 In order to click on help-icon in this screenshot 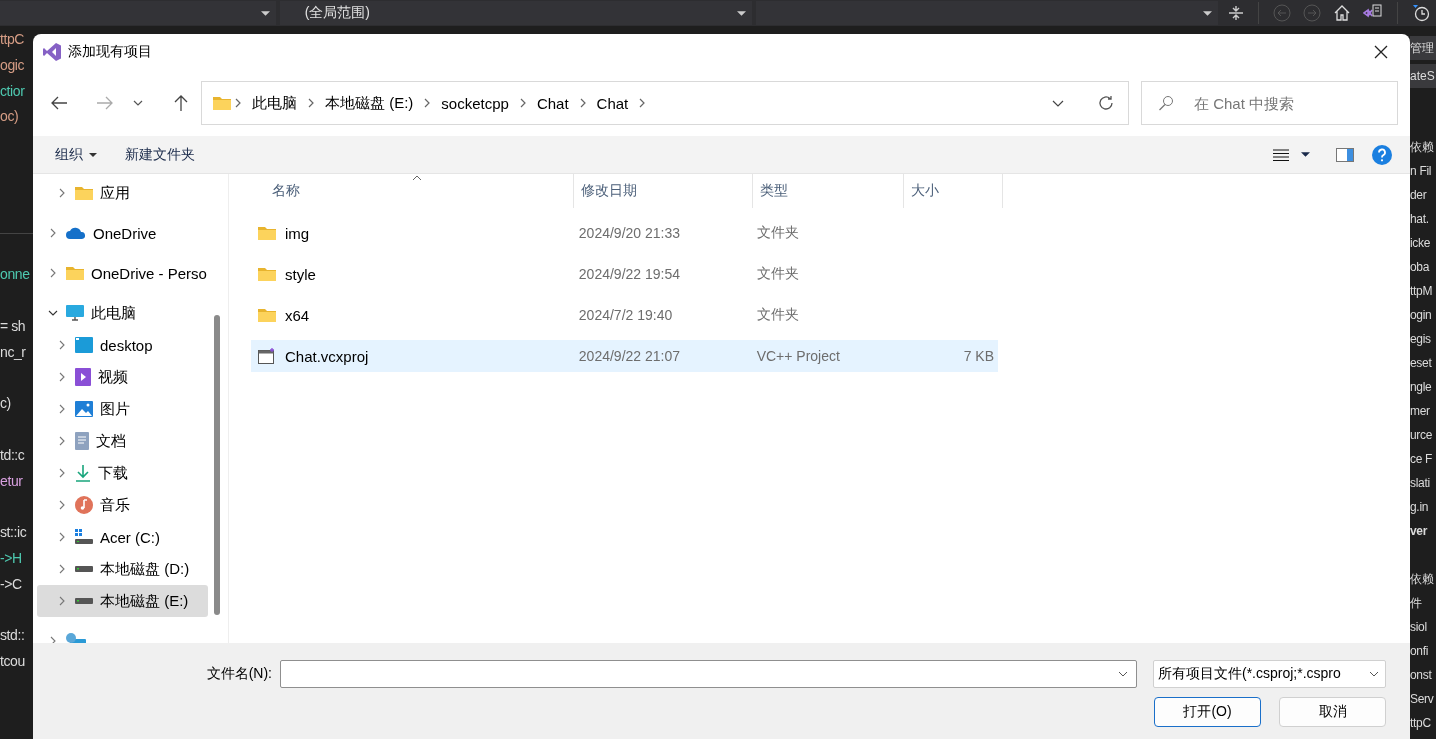, I will do `click(1382, 154)`.